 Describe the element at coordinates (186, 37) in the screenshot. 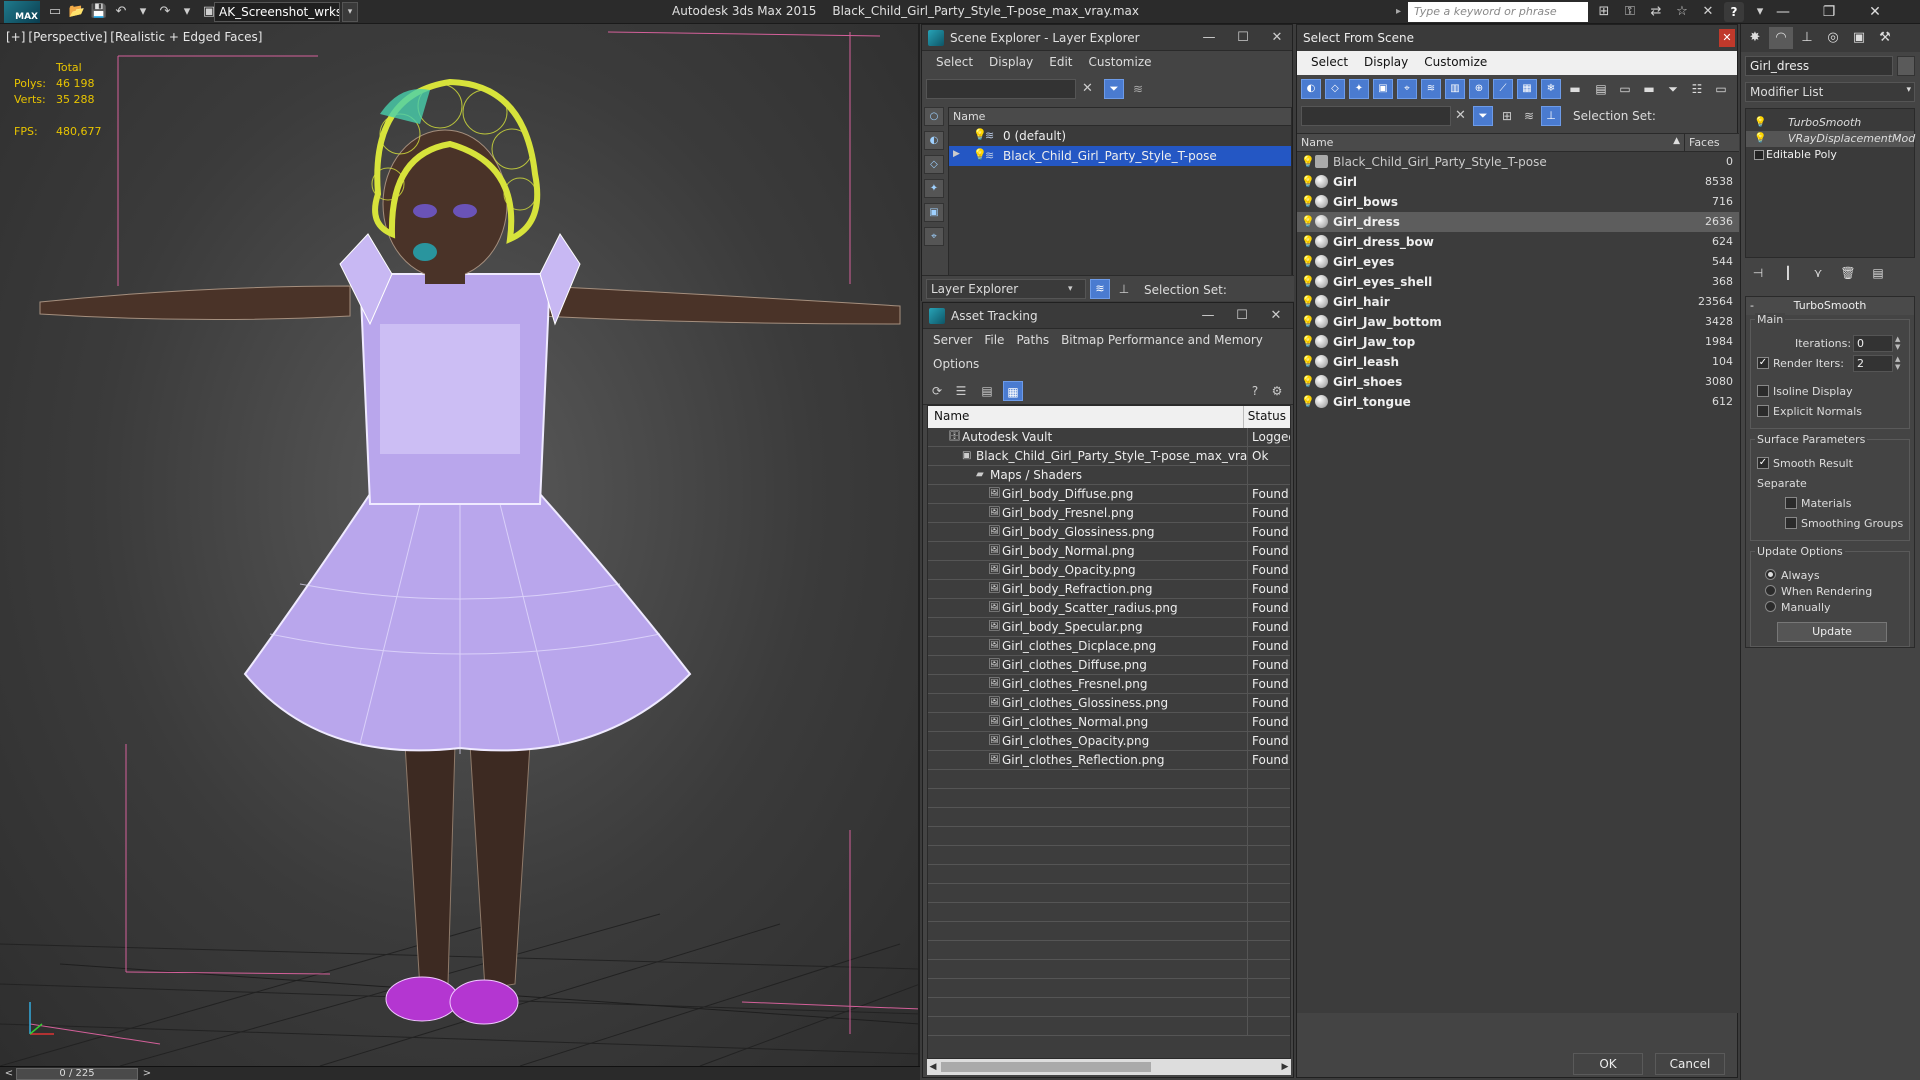

I see `viewport-menu-shading: [Realistic + Edged Faces]` at that location.